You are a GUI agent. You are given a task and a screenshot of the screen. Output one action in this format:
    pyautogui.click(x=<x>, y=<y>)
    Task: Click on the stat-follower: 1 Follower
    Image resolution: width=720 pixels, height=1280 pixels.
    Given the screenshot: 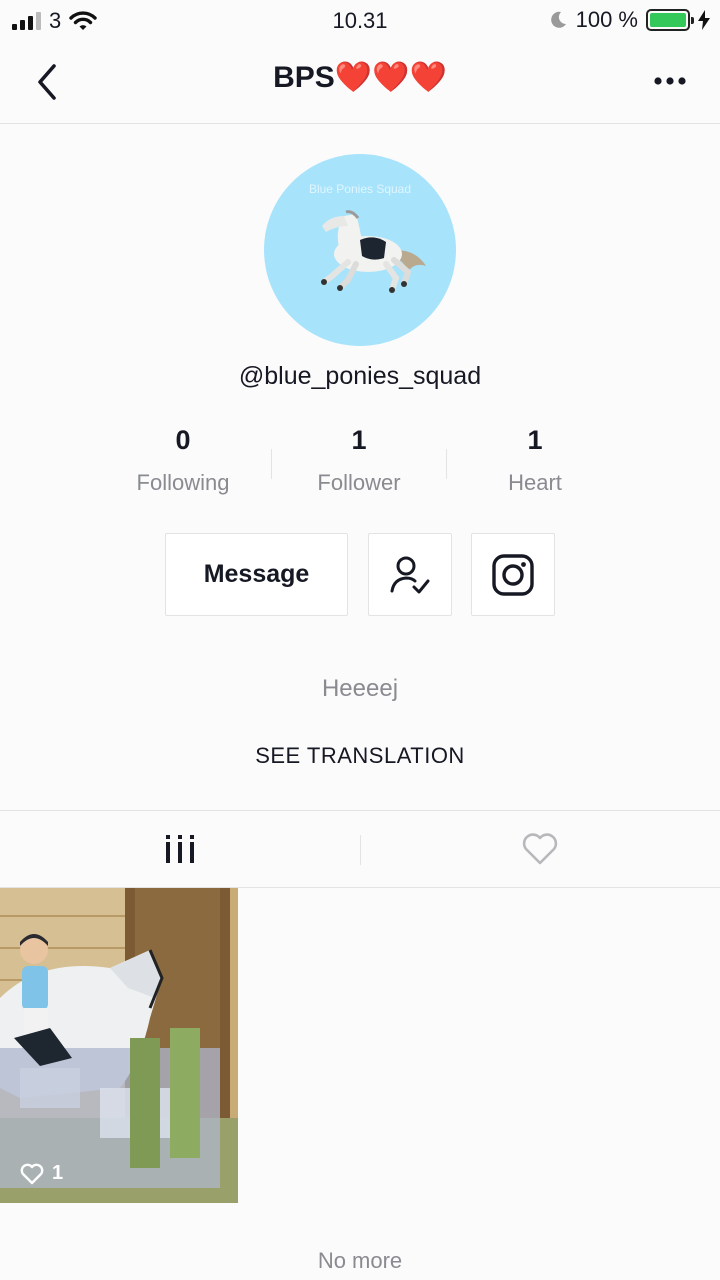 What is the action you would take?
    pyautogui.click(x=359, y=465)
    